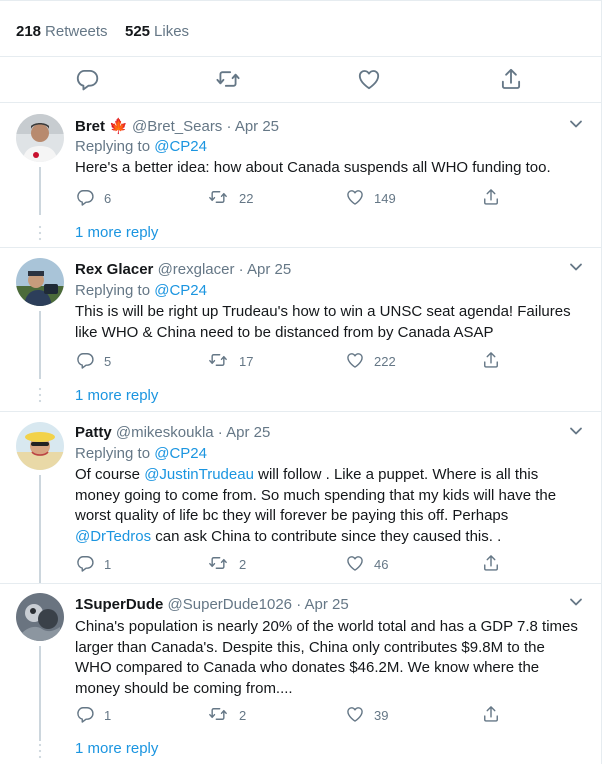 This screenshot has width=604, height=764. I want to click on engagement-stats: 218 Retweets 525 Likes, so click(300, 28).